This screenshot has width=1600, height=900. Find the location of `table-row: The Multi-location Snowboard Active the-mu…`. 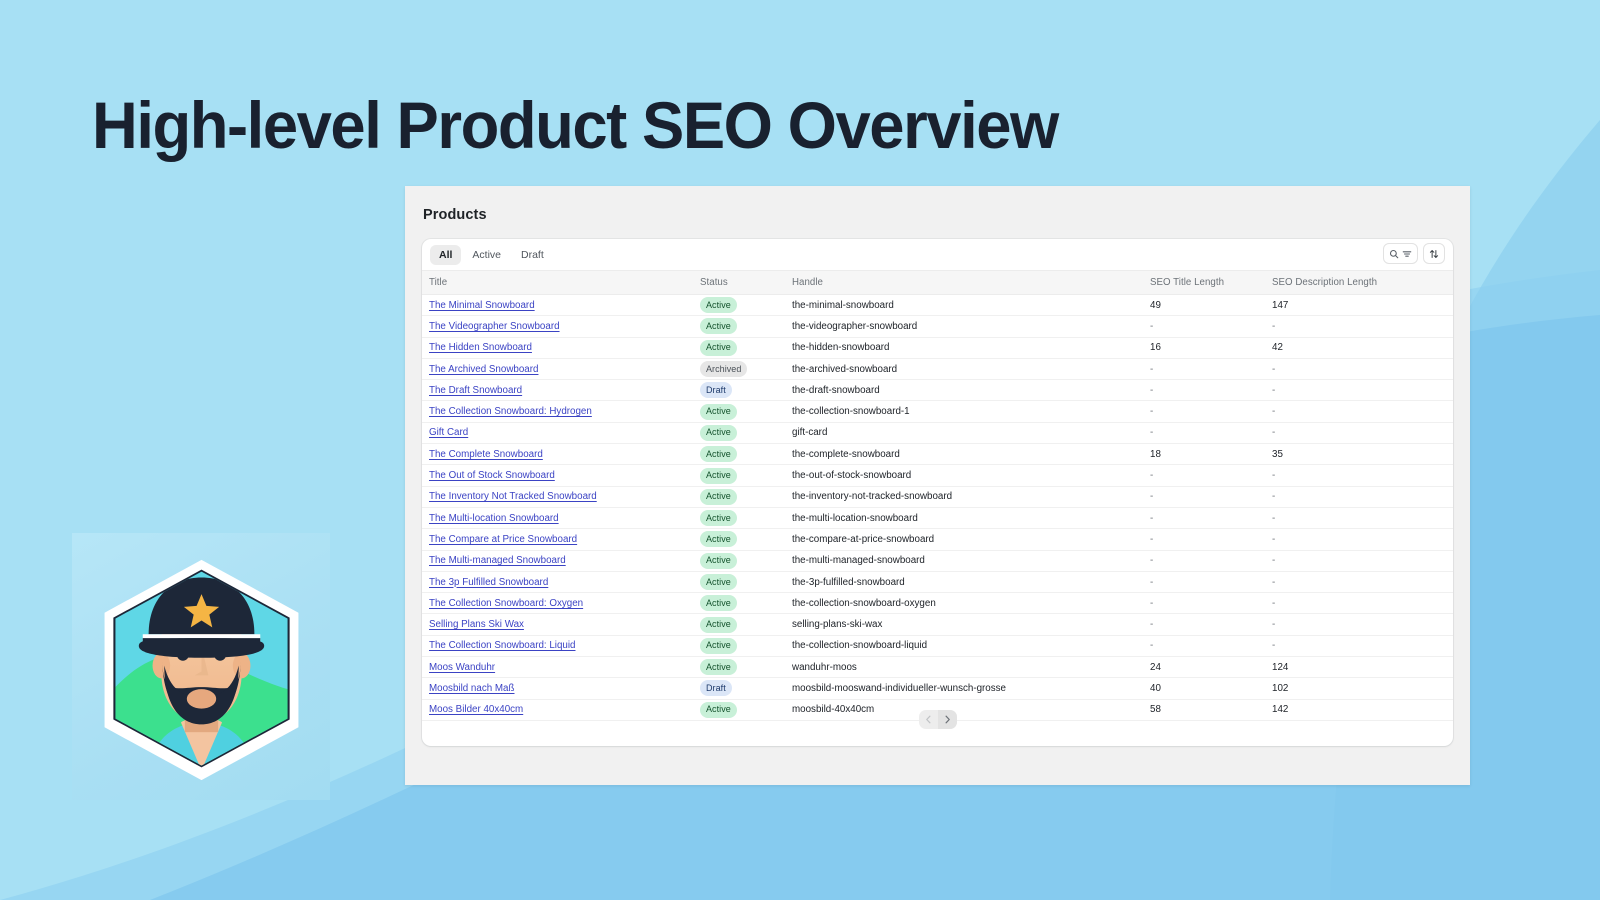

table-row: The Multi-location Snowboard Active the-mu… is located at coordinates (937, 518).